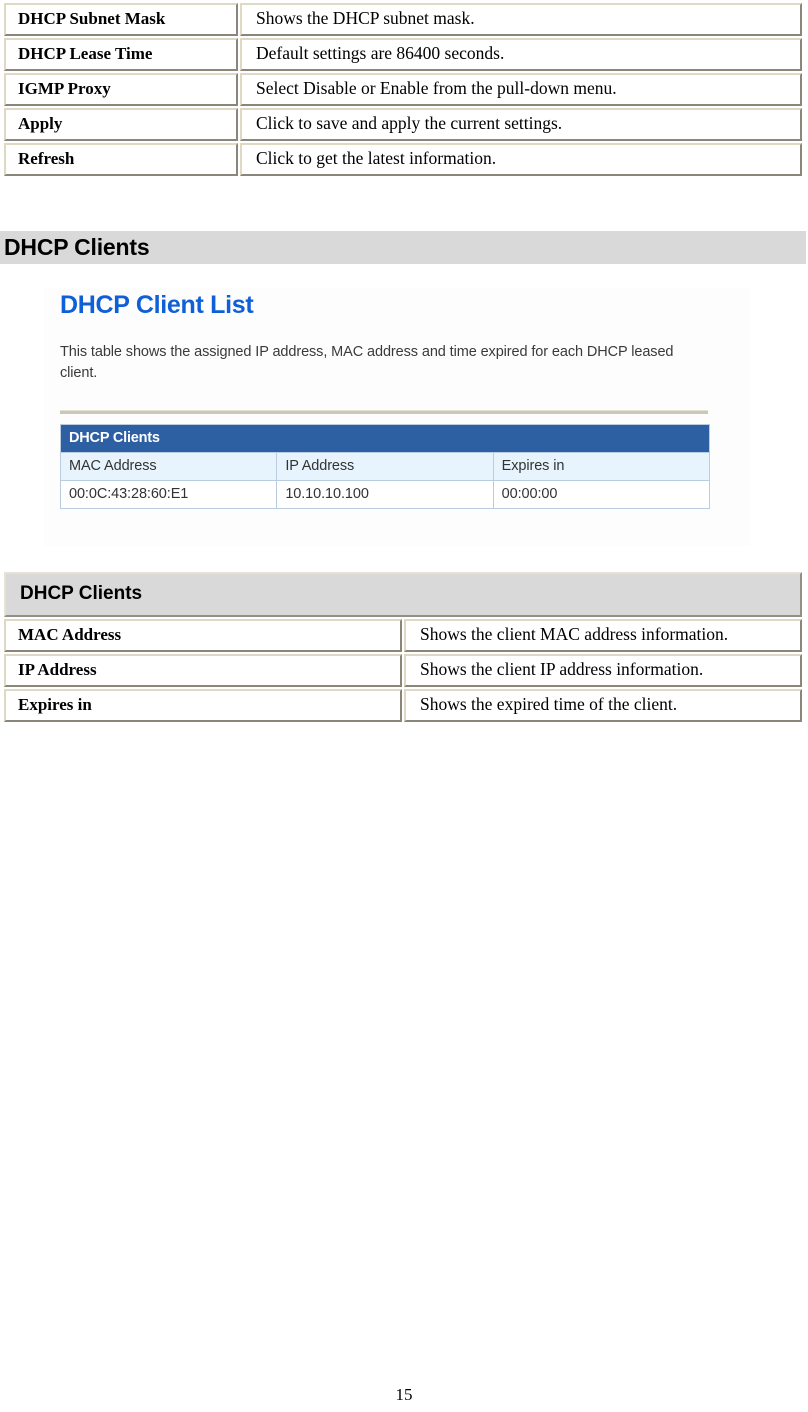  I want to click on row-label: IP Address, so click(203, 670).